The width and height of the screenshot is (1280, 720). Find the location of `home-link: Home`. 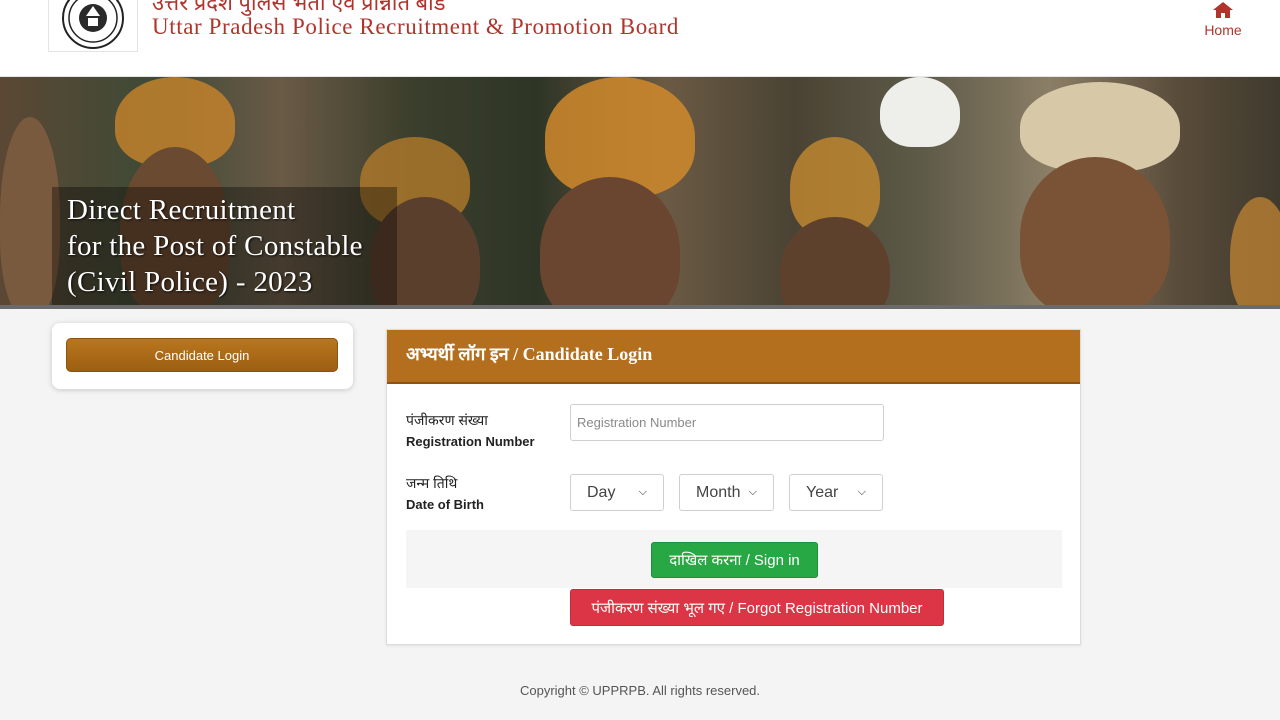

home-link: Home is located at coordinates (1223, 22).